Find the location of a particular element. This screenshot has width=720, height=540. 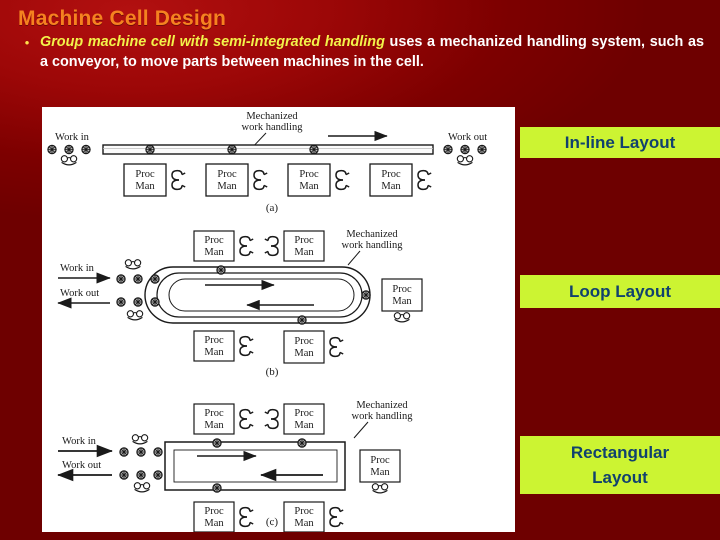

figure-caption-c: (c) is located at coordinates (272, 522).